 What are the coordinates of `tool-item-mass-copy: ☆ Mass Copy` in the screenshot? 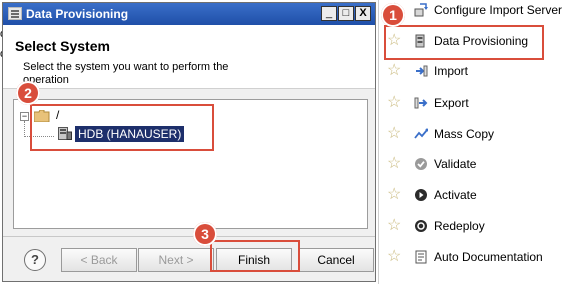 It's located at (481, 135).